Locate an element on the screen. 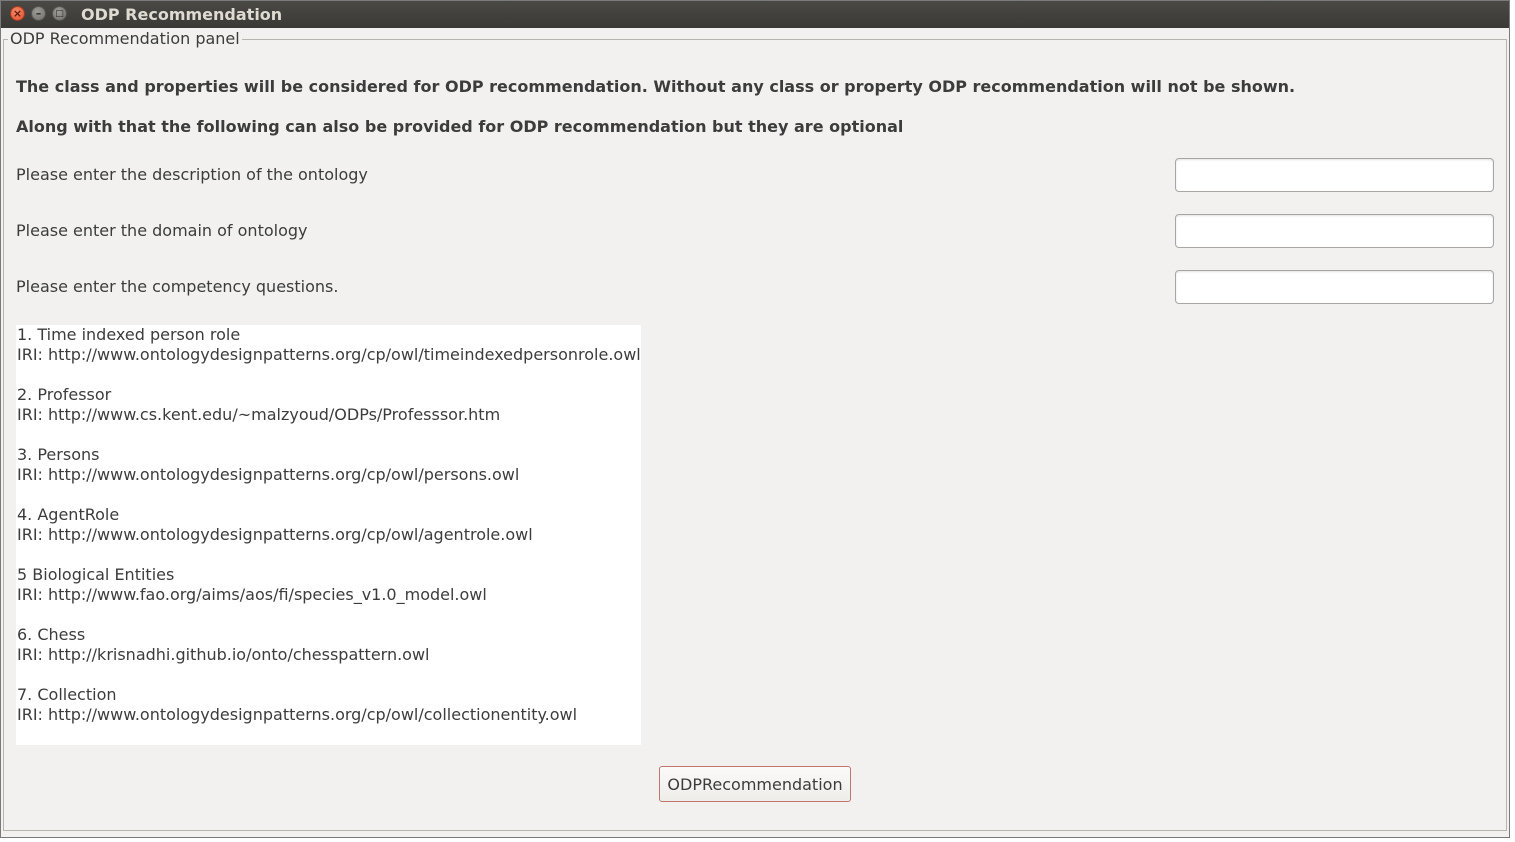 The height and width of the screenshot is (842, 1515). desktop-background-bottom is located at coordinates (757, 840).